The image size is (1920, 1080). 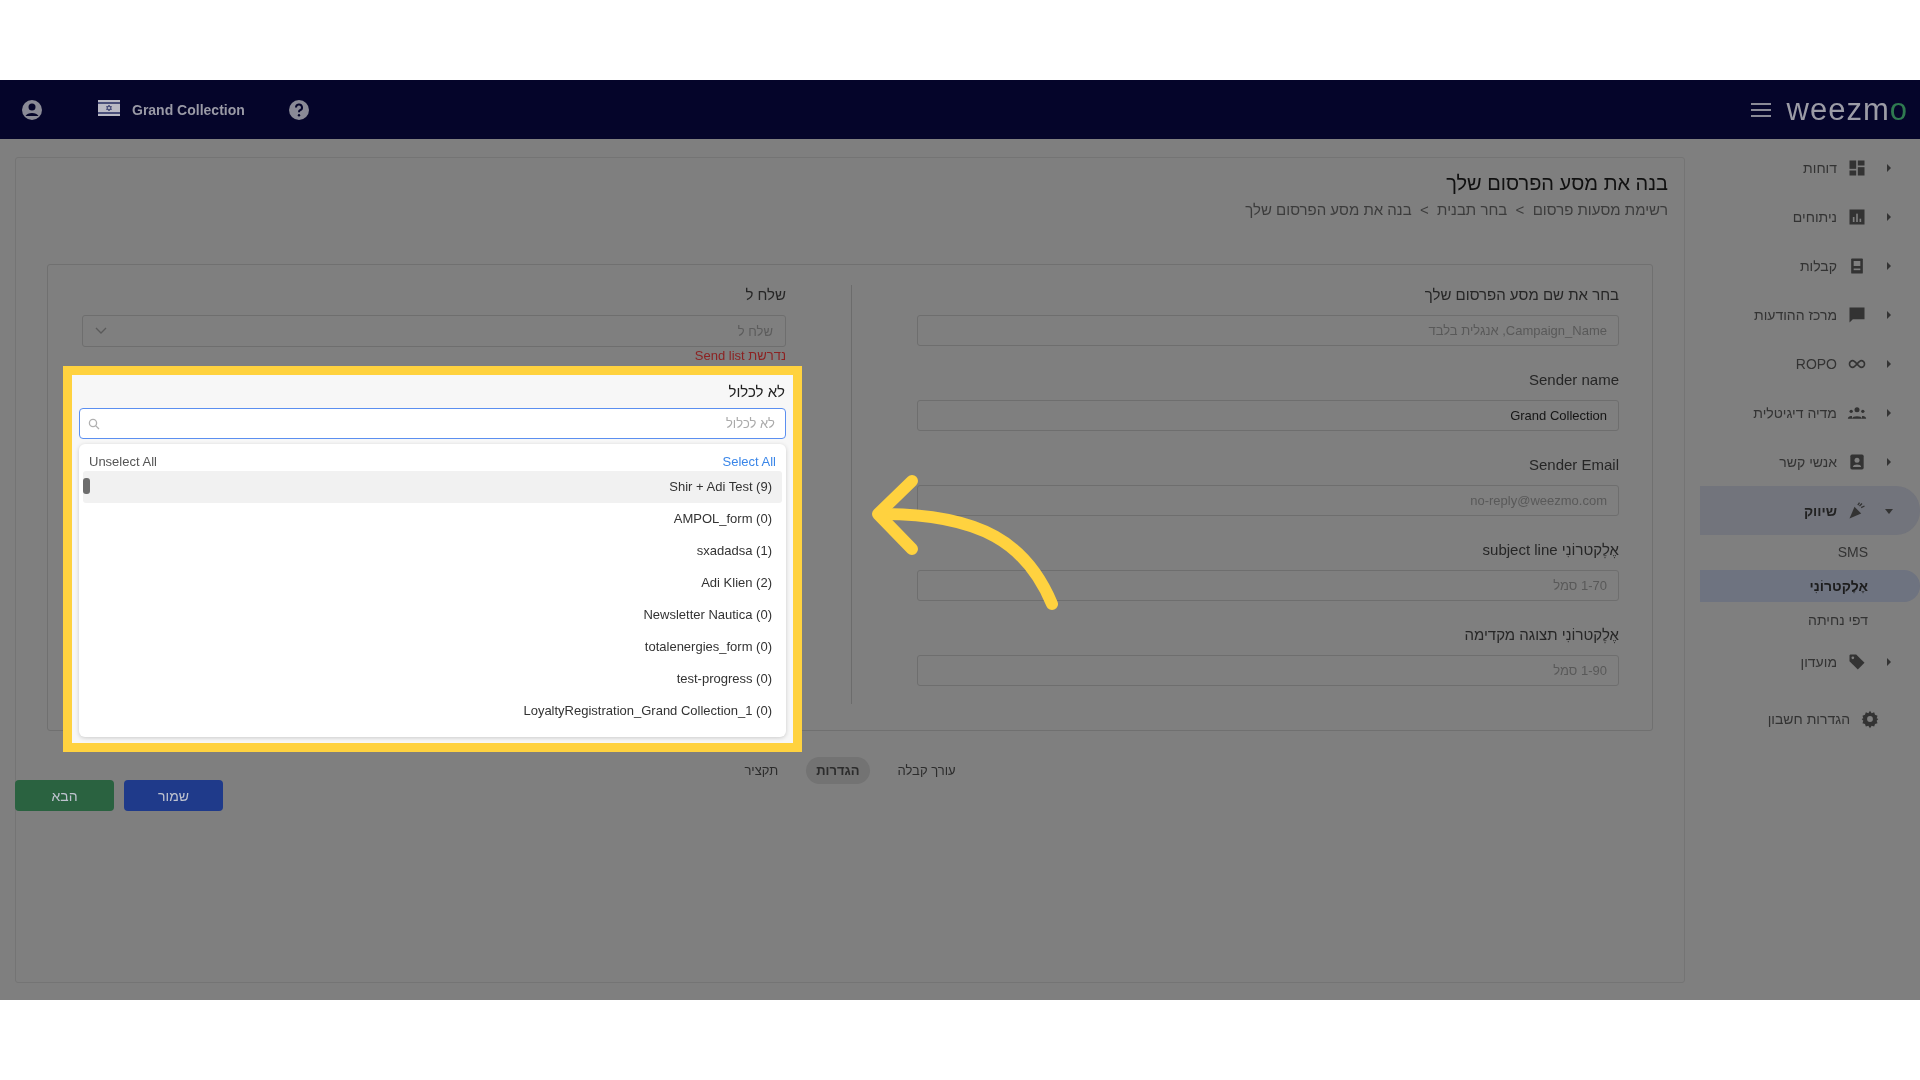 I want to click on store-name: Grand Collection, so click(x=188, y=109).